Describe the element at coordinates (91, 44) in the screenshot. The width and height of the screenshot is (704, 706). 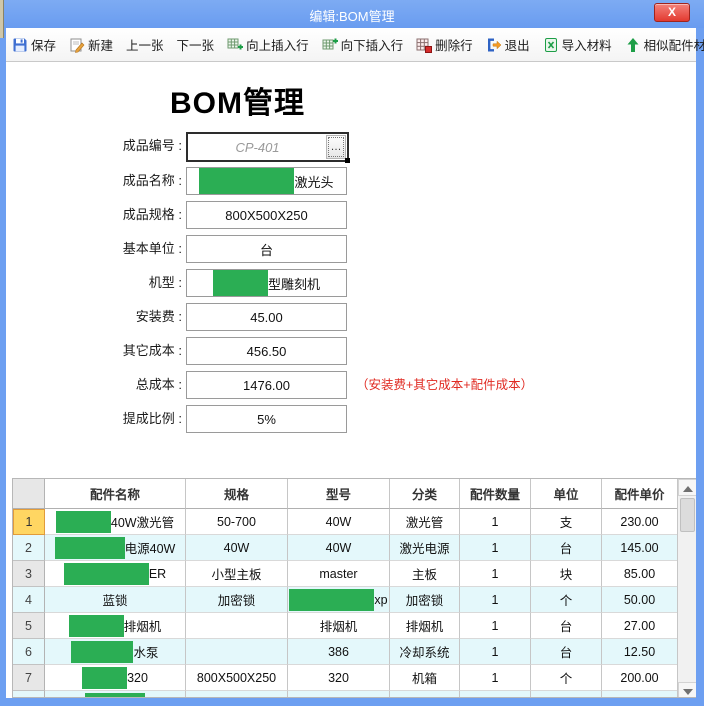
I see `new-button: 新建` at that location.